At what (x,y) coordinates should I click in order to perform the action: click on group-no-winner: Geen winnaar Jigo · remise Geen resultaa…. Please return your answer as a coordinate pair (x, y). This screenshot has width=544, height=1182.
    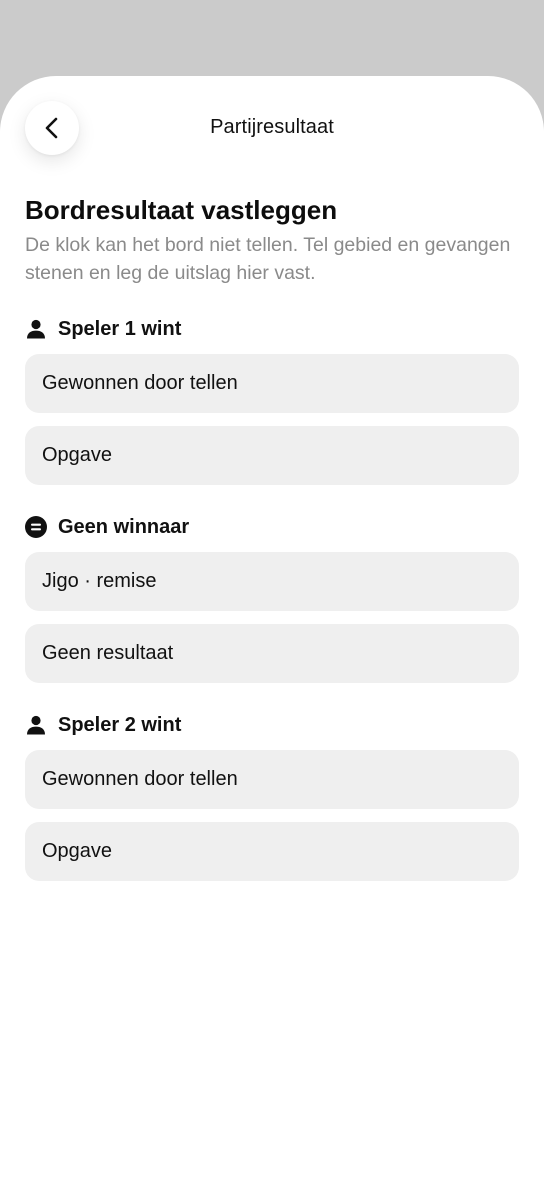
    Looking at the image, I should click on (272, 599).